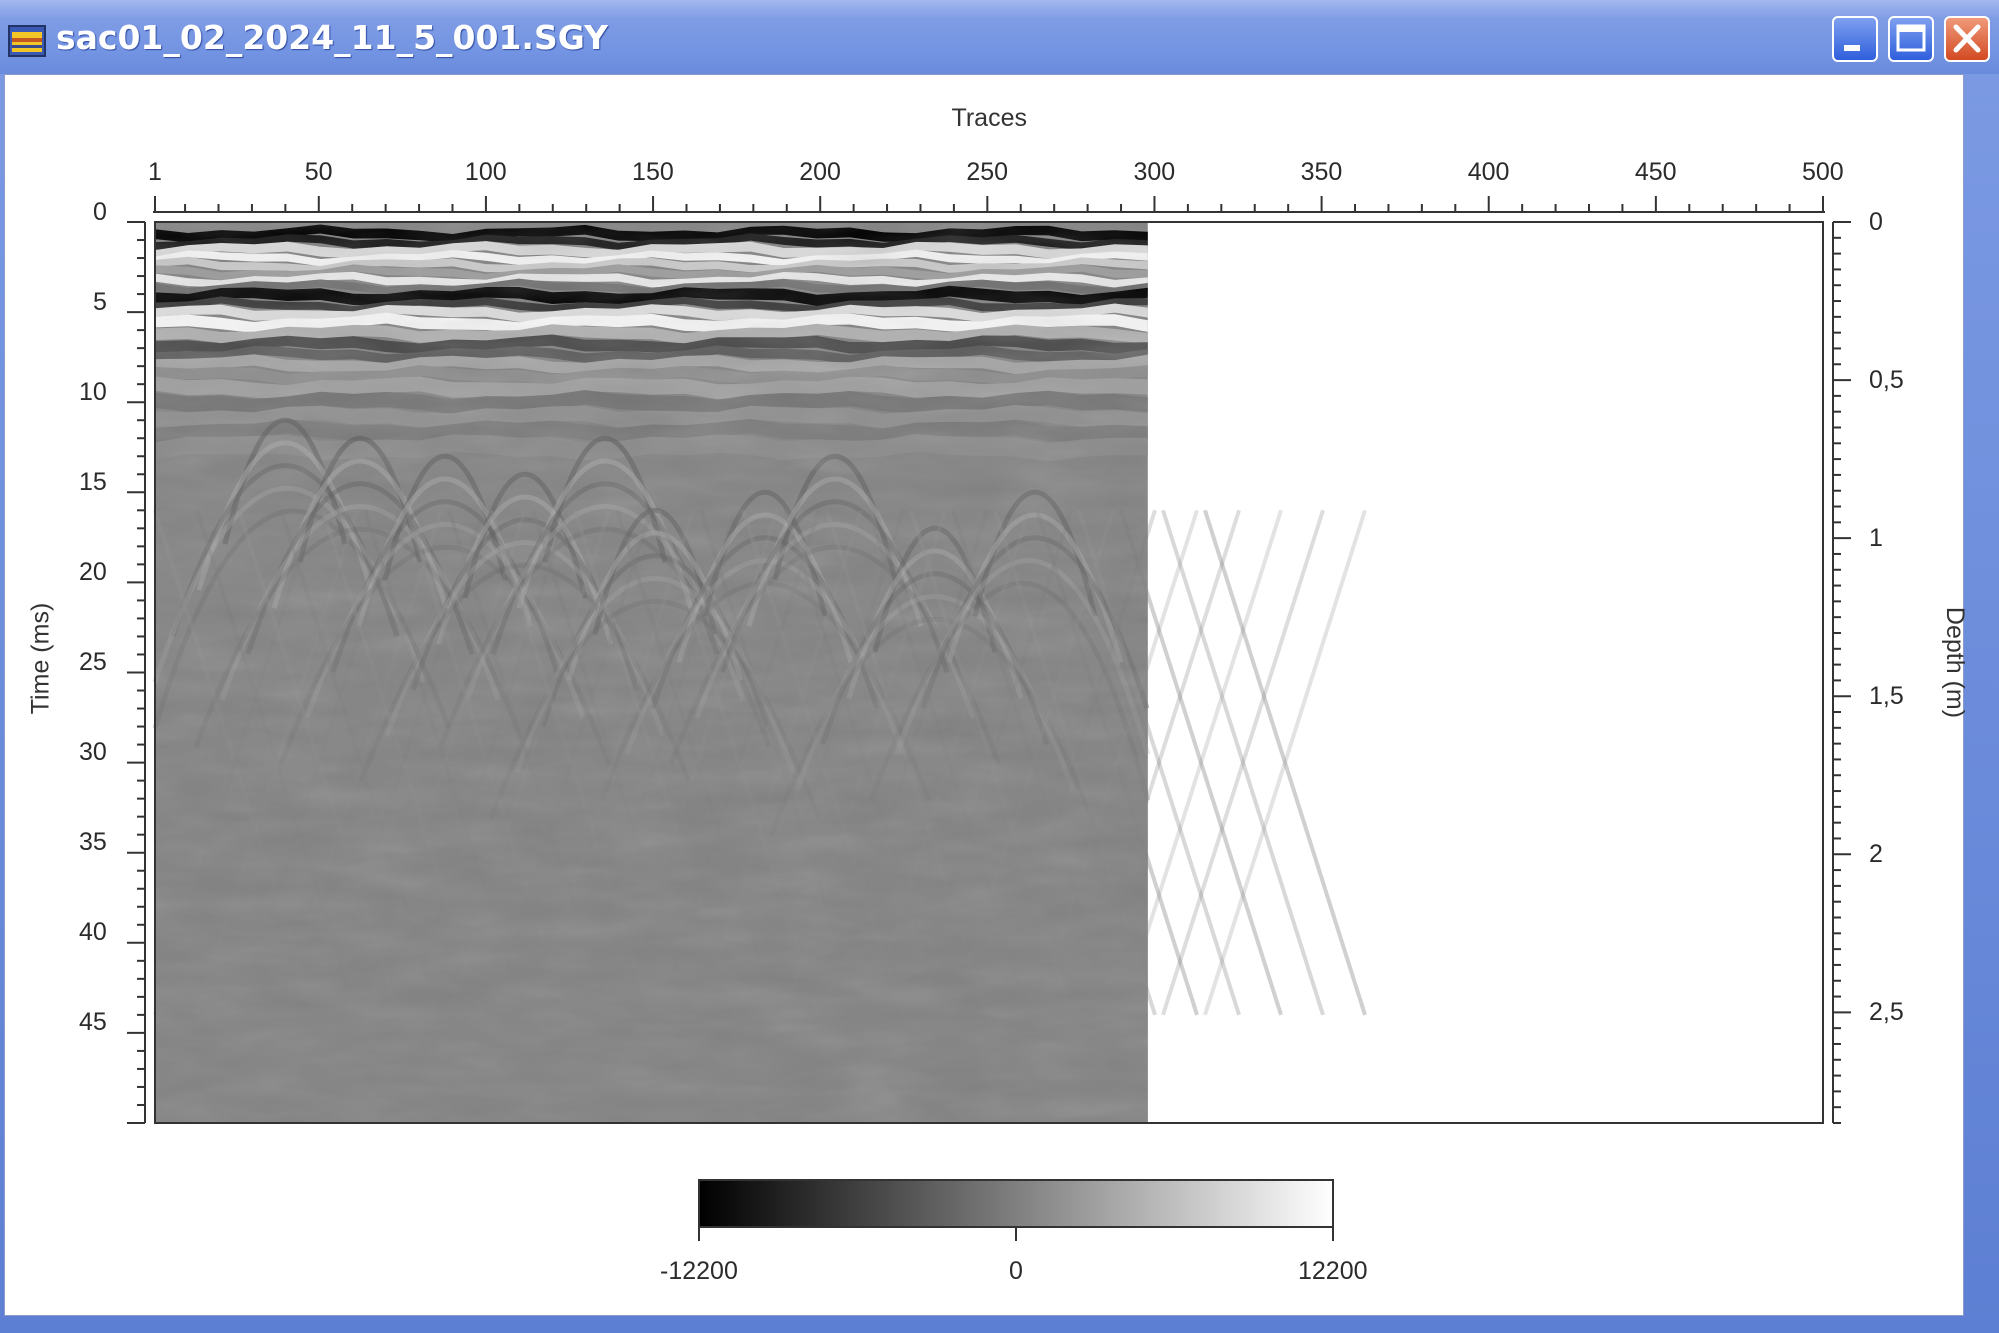 The width and height of the screenshot is (1999, 1333). Describe the element at coordinates (93, 932) in the screenshot. I see `y-tick-label: 40` at that location.